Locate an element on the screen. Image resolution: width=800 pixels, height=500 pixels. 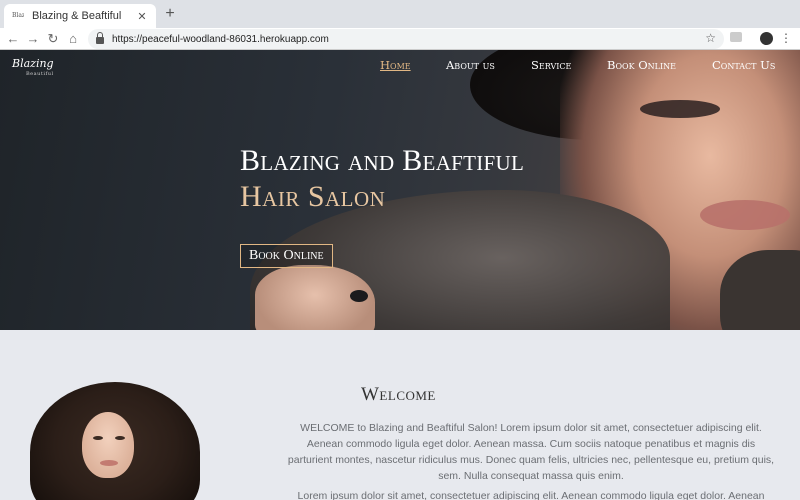
profile-avatar-icon is located at coordinates (766, 38).